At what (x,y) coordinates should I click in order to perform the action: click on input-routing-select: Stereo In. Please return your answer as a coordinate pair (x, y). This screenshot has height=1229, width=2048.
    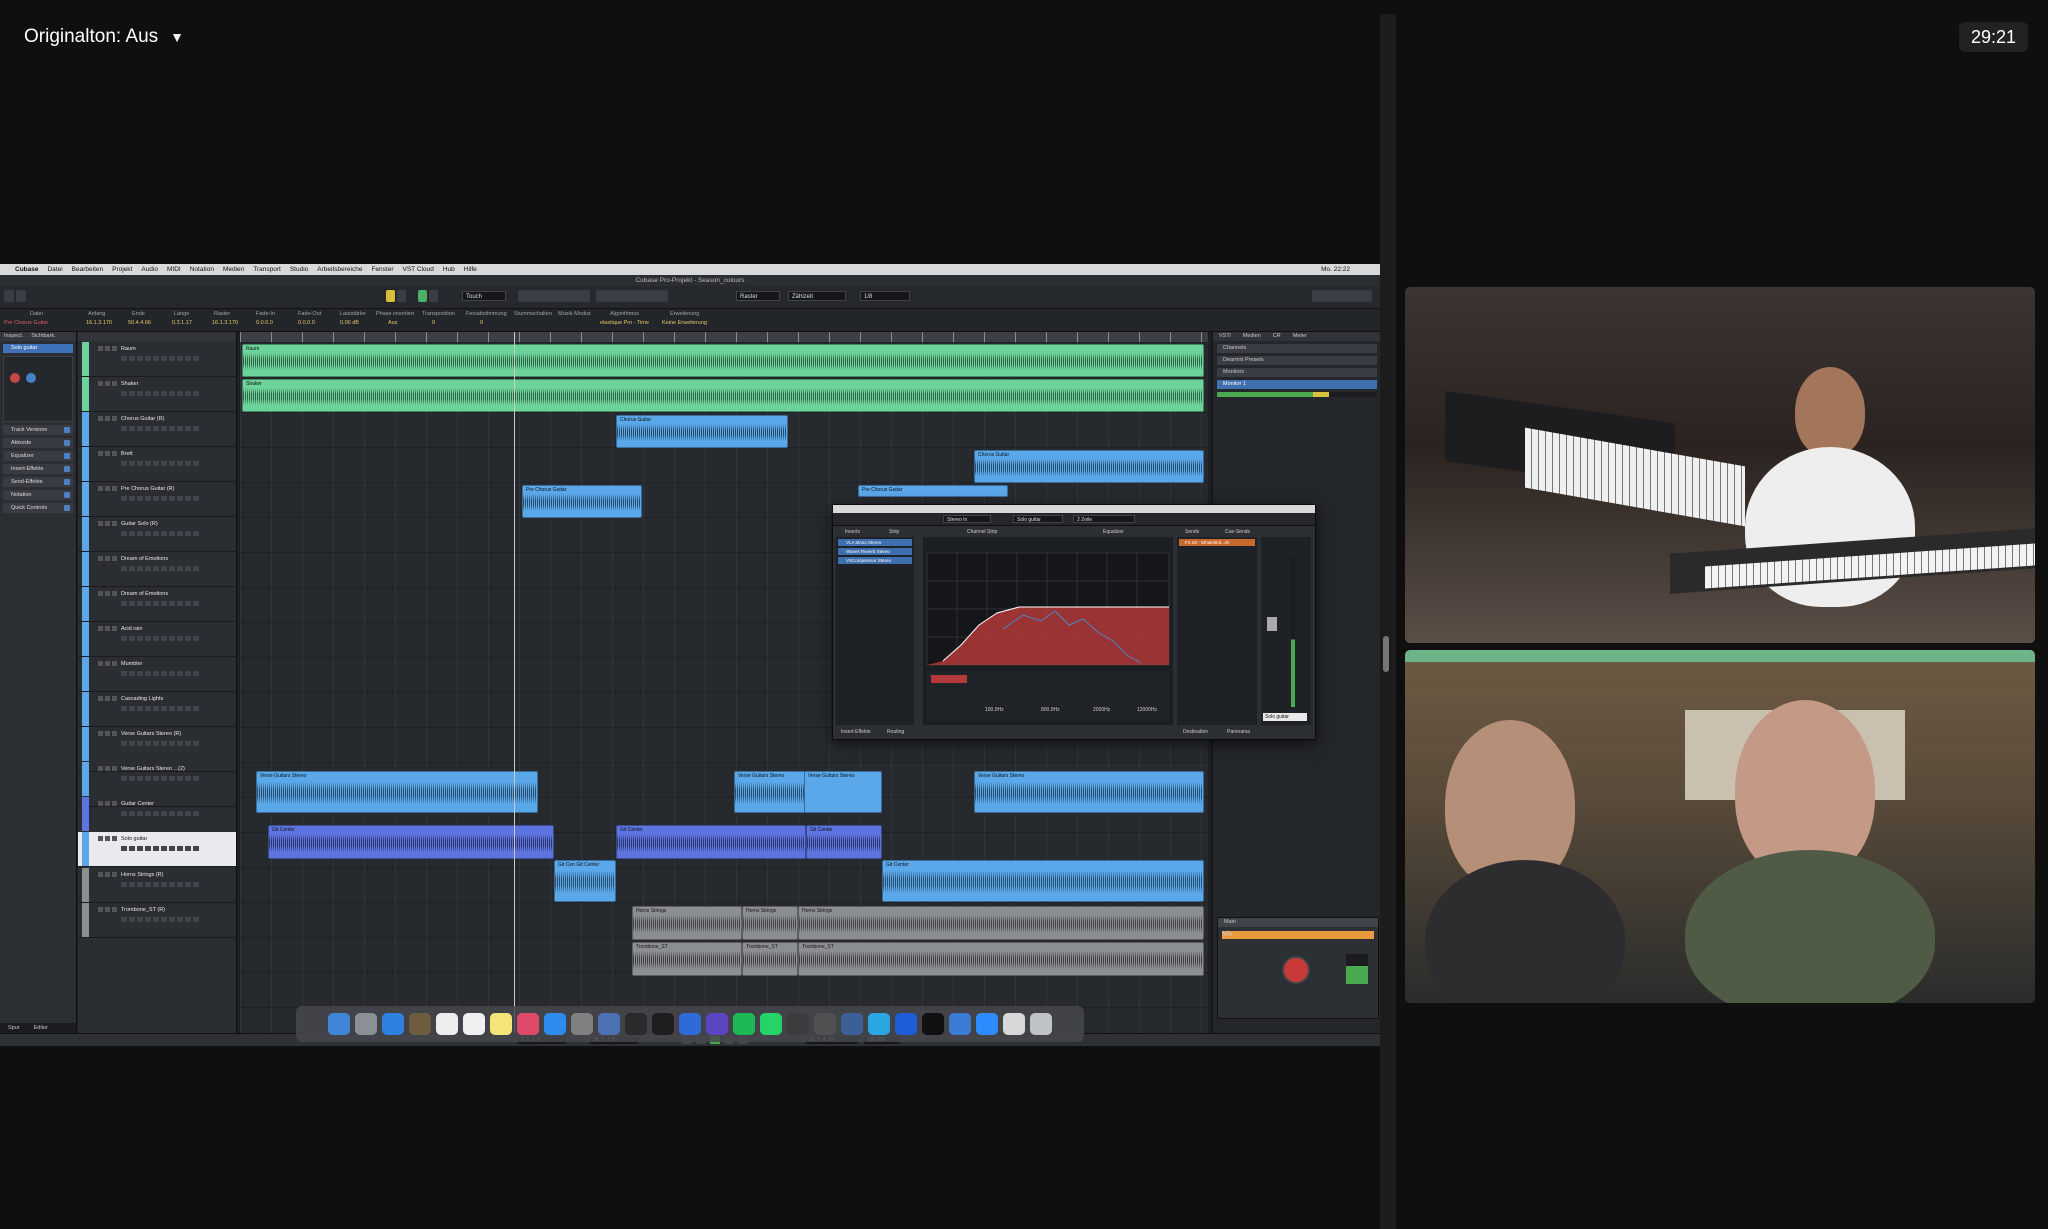
    Looking at the image, I should click on (967, 519).